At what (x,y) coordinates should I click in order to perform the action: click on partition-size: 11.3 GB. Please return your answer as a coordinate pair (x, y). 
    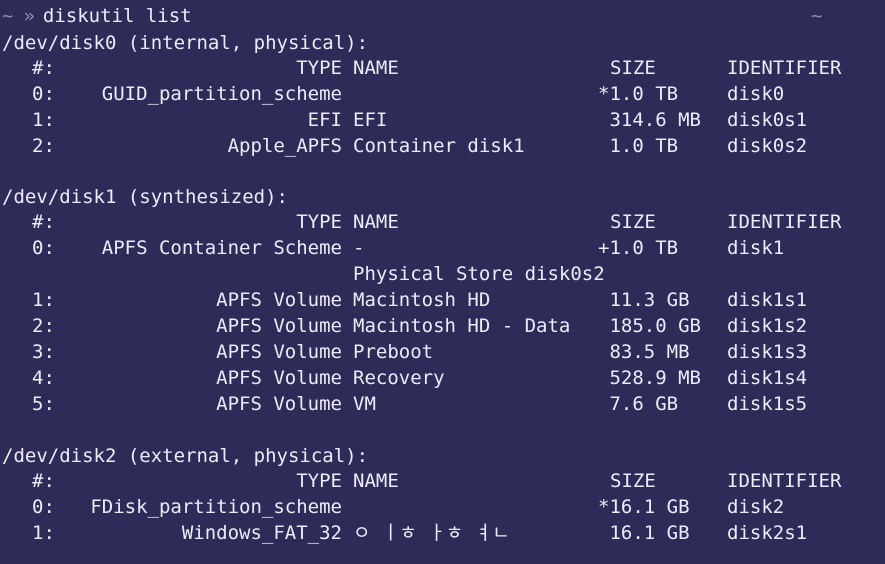
    Looking at the image, I should click on (644, 300).